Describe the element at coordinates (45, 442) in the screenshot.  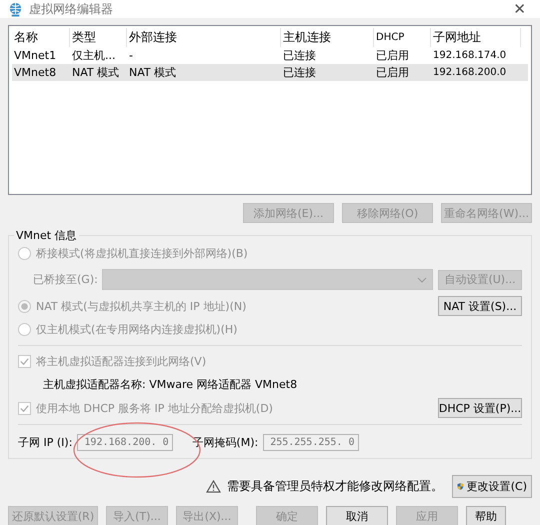
I see `field-label: 子网 IP (I):` at that location.